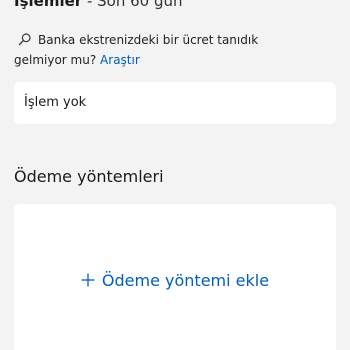  Describe the element at coordinates (25, 39) in the screenshot. I see `search-icon` at that location.